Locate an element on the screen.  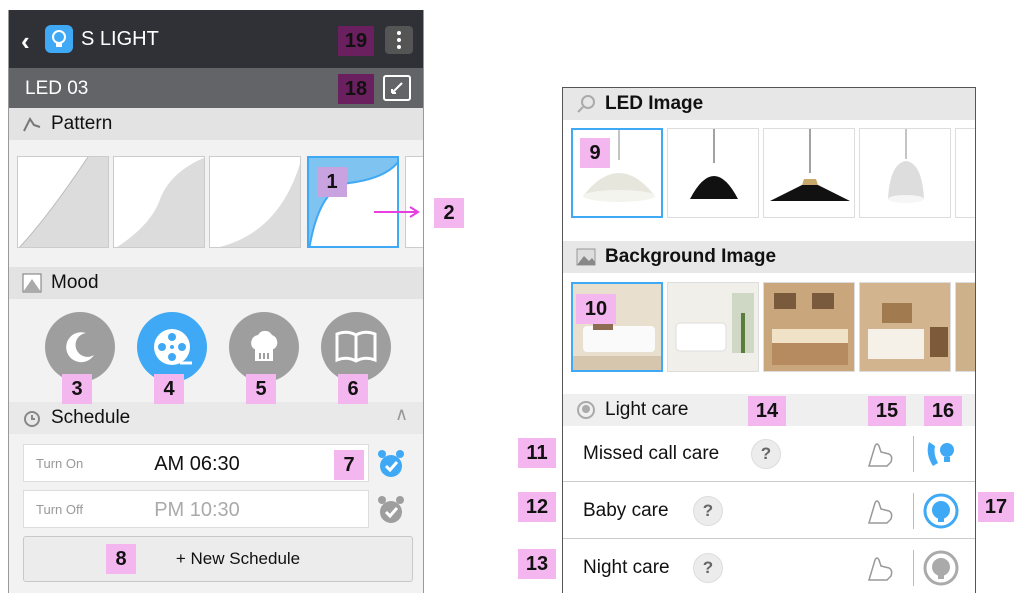
pattern-header: Pattern is located at coordinates (216, 124).